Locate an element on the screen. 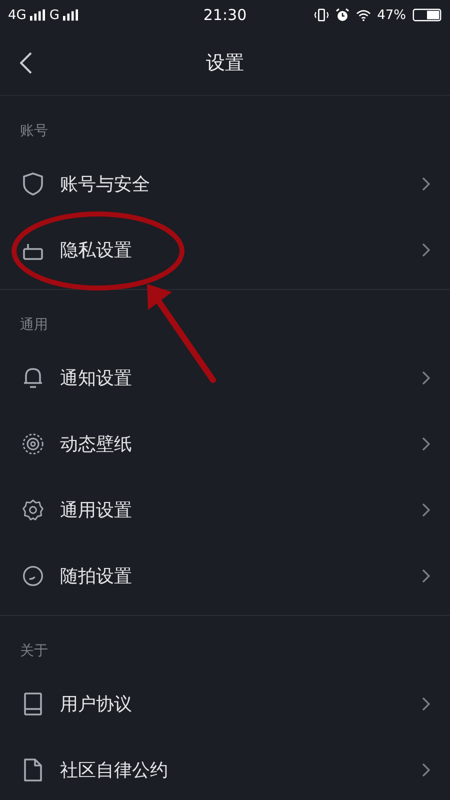 The width and height of the screenshot is (450, 800). circle-icon is located at coordinates (33, 576).